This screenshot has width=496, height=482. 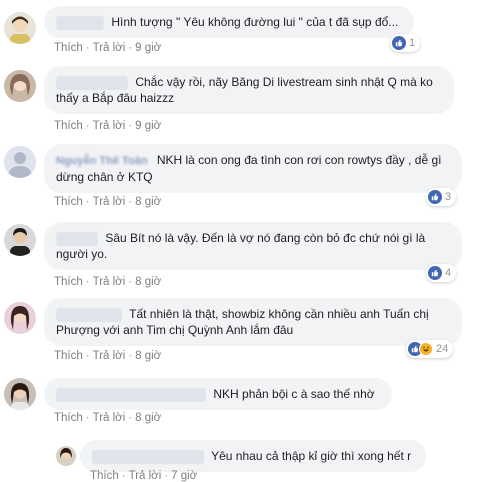 I want to click on reaction-count: 4, so click(x=441, y=273).